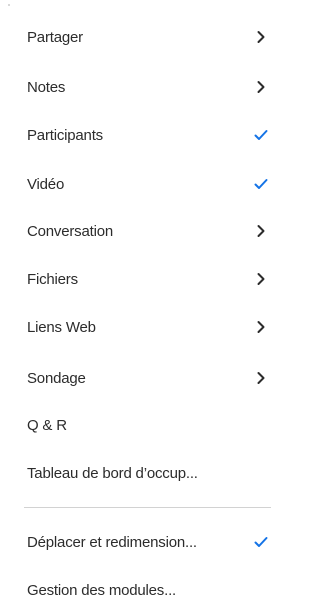 The height and width of the screenshot is (614, 320). I want to click on menu-item-label: Partager, so click(55, 37).